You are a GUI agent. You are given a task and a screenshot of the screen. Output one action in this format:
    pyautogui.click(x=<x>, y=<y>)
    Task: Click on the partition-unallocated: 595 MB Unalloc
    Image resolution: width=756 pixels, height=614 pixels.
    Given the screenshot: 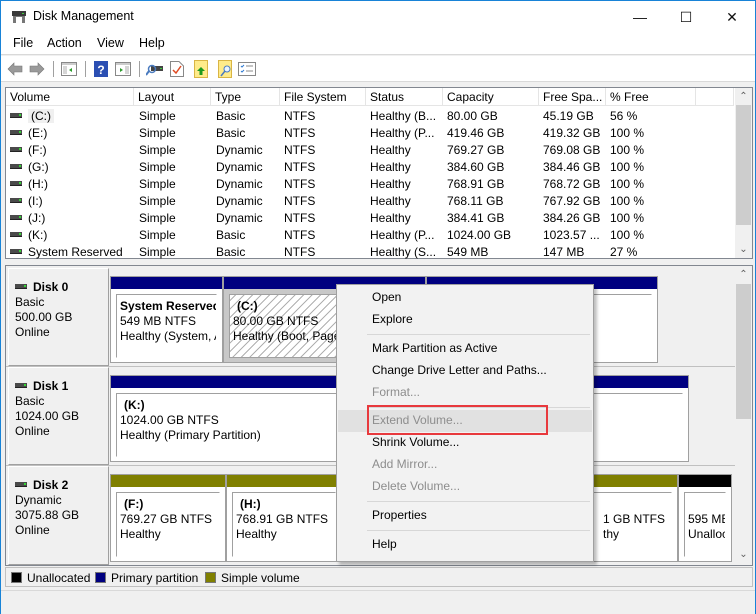 What is the action you would take?
    pyautogui.click(x=705, y=518)
    